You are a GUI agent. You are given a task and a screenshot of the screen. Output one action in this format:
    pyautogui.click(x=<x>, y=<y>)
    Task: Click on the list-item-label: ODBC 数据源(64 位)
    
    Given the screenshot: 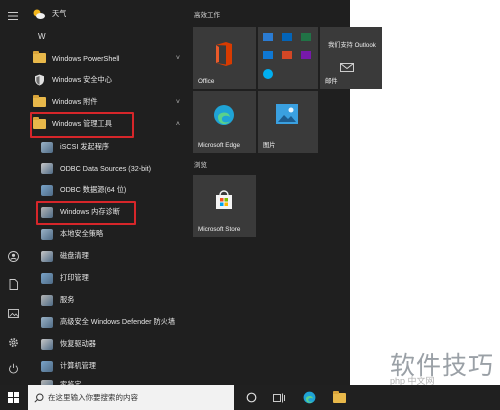 What is the action you would take?
    pyautogui.click(x=93, y=189)
    